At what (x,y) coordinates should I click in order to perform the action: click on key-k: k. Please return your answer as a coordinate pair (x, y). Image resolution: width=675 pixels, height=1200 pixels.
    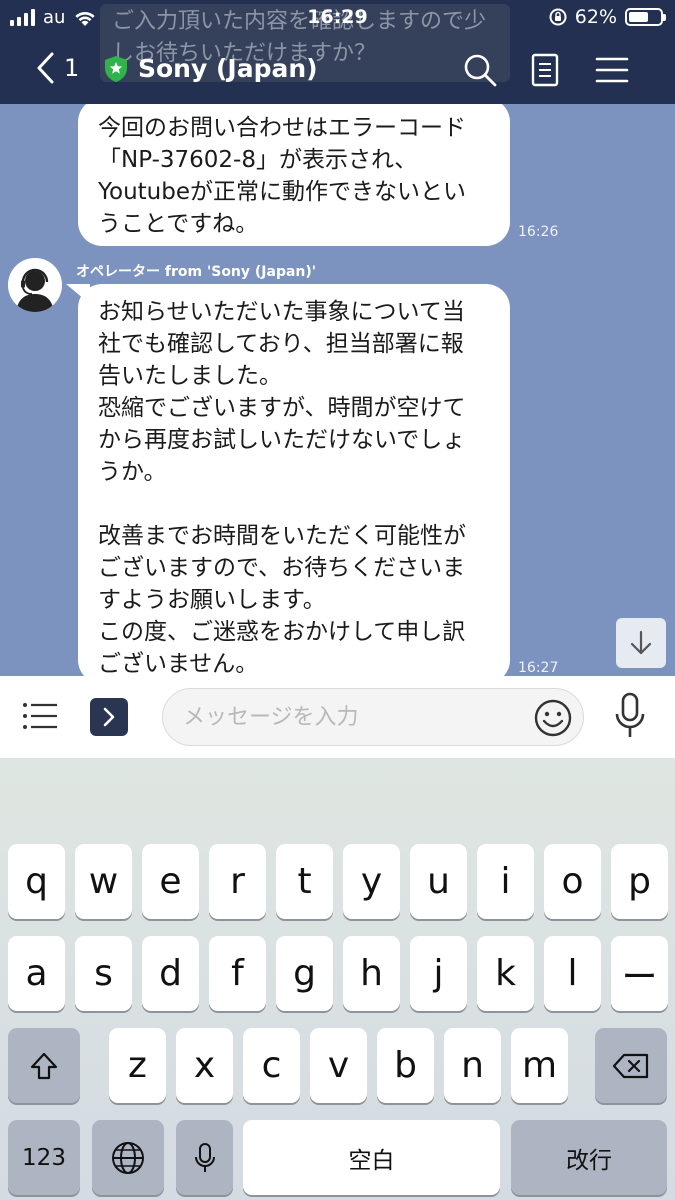
    Looking at the image, I should click on (505, 973).